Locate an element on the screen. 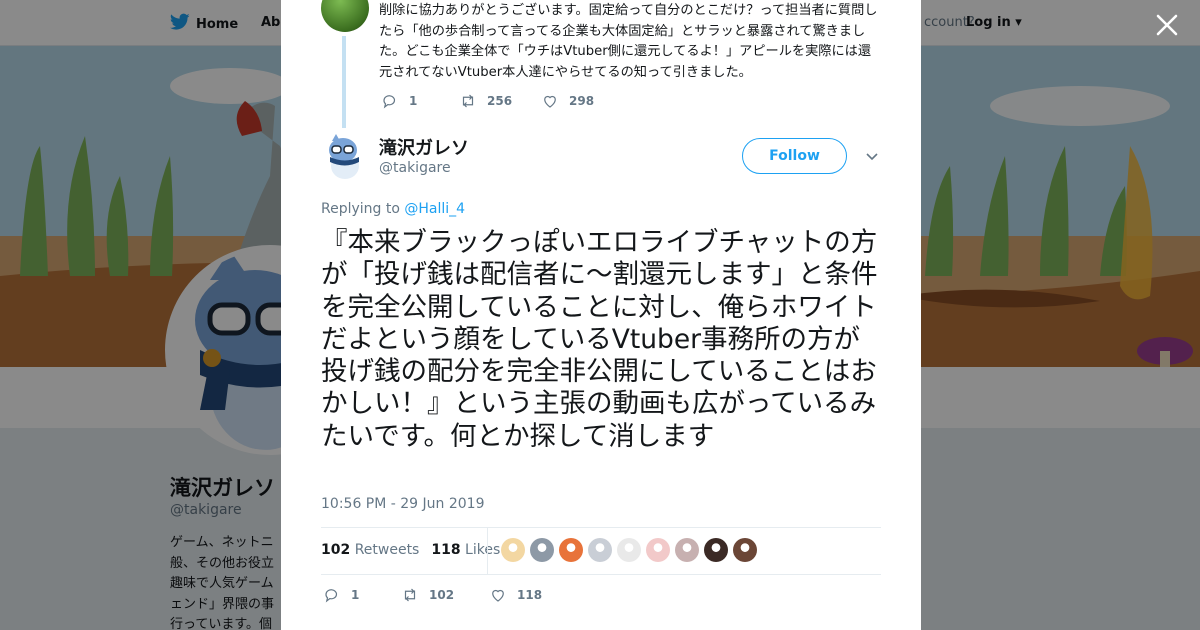 The width and height of the screenshot is (1200, 630). parent-retweet-button: 256 is located at coordinates (500, 101).